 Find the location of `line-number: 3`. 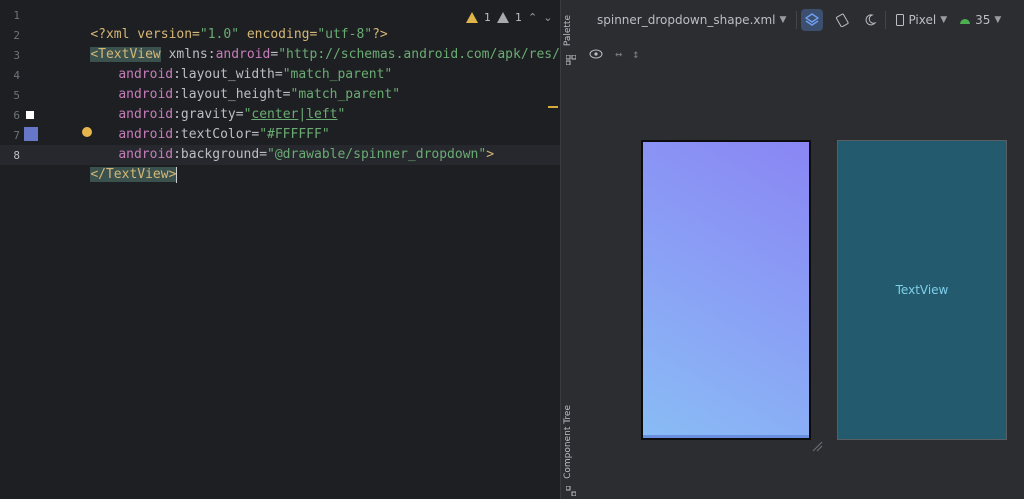

line-number: 3 is located at coordinates (16, 55).